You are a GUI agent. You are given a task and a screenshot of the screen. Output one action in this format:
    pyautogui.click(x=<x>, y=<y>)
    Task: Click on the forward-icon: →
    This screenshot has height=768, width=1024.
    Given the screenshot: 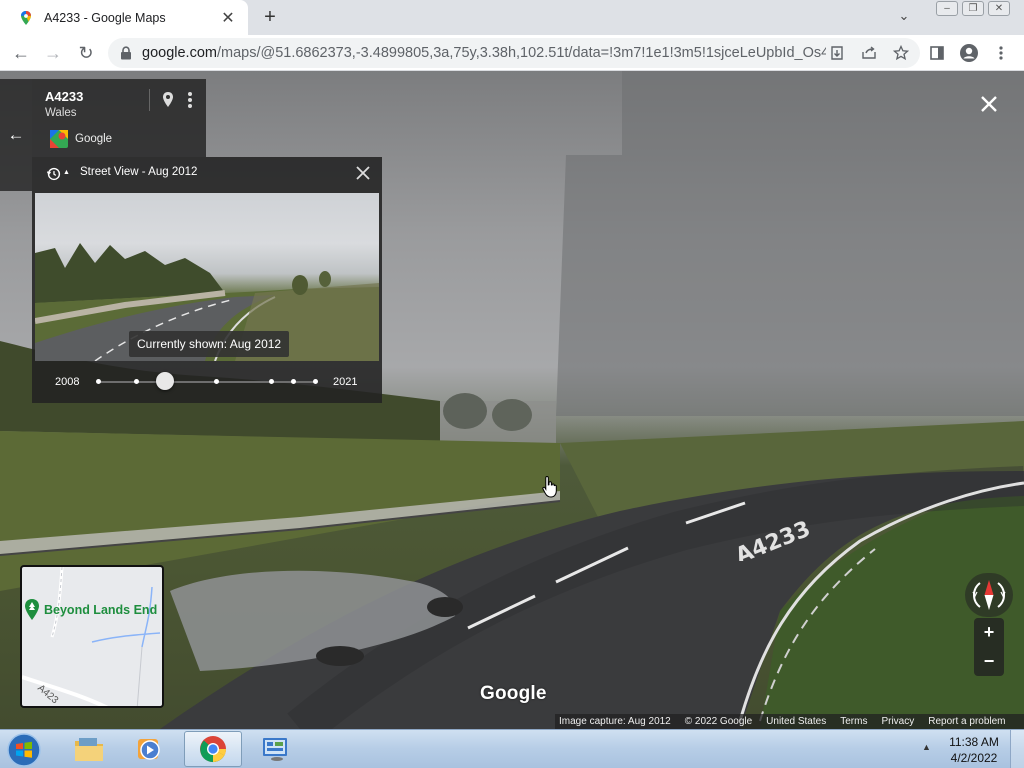 What is the action you would take?
    pyautogui.click(x=53, y=53)
    